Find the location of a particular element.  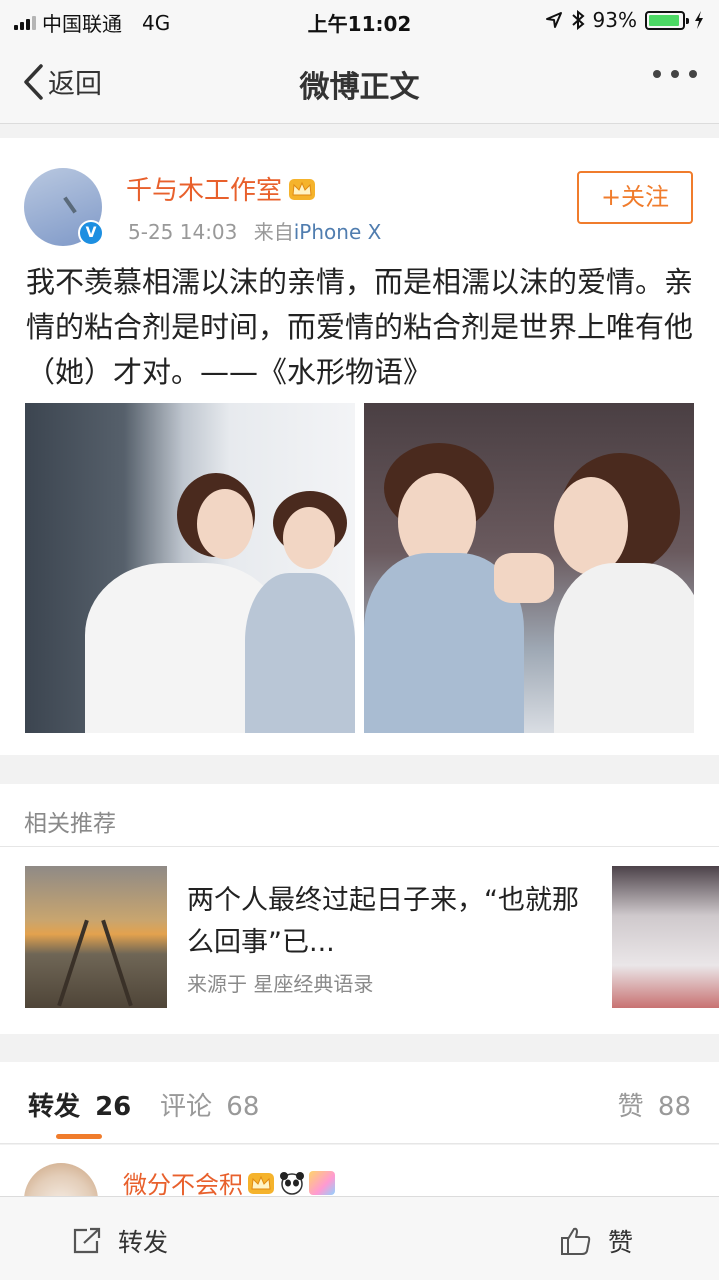

tab-reposts: 转发 26 is located at coordinates (79, 1104).